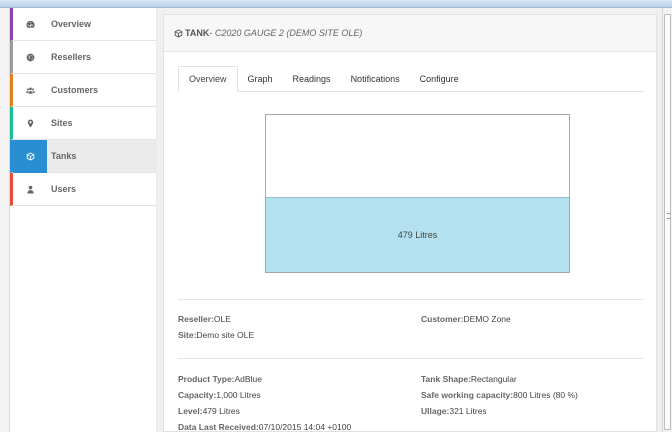  I want to click on tab-readings: Readings, so click(312, 79).